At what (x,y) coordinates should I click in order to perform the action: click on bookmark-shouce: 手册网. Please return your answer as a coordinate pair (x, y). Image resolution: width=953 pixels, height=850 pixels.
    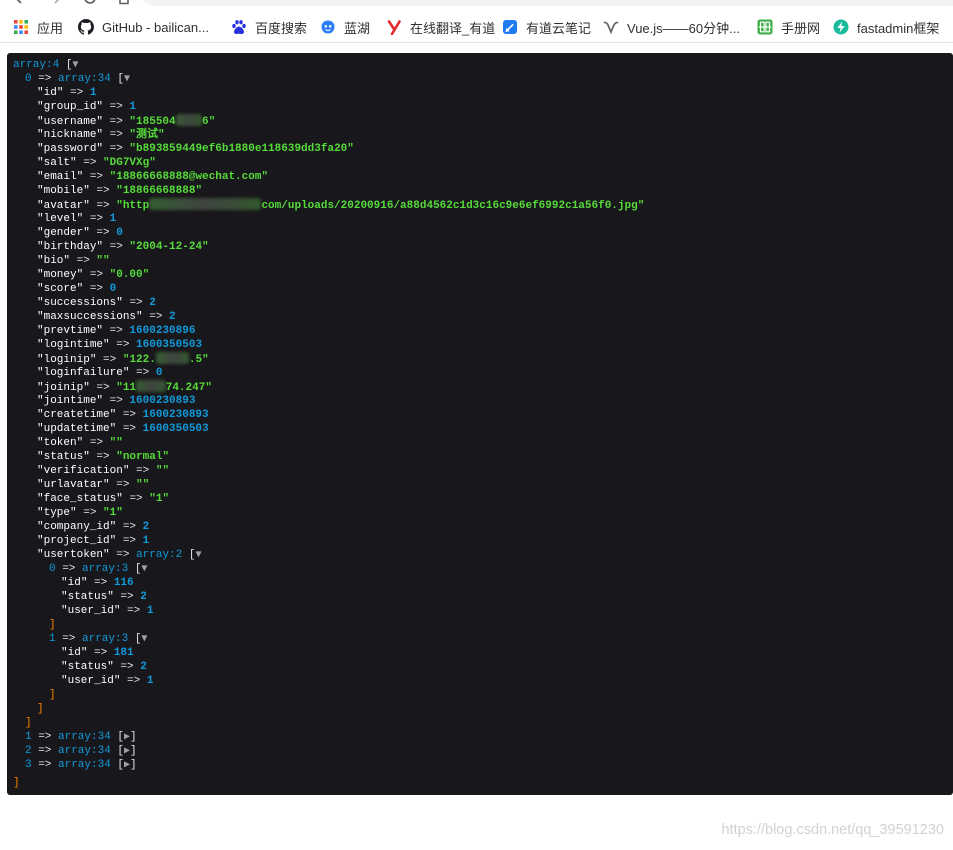
    Looking at the image, I should click on (795, 27).